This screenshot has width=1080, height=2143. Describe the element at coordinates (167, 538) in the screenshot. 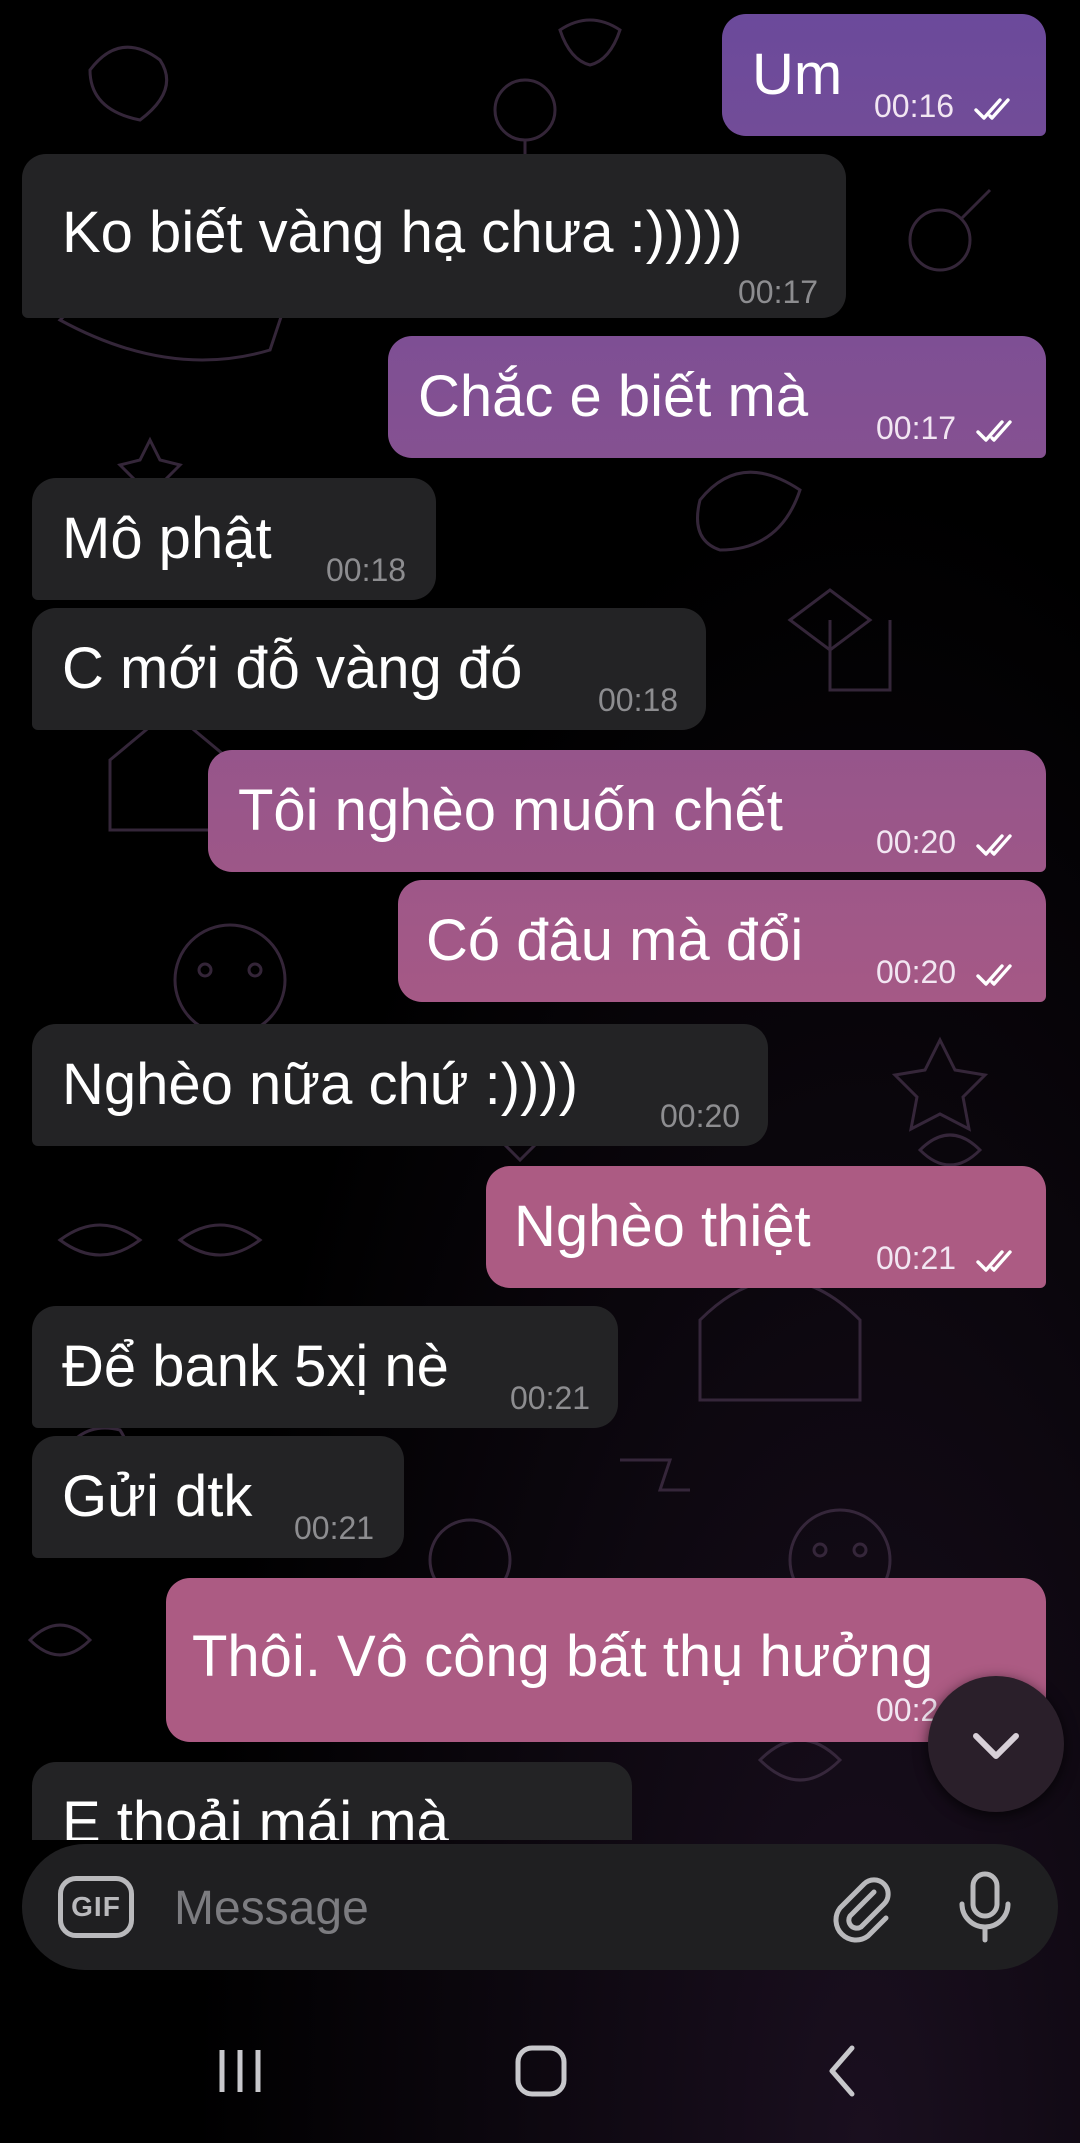

I see `message-text: Mô phật` at that location.